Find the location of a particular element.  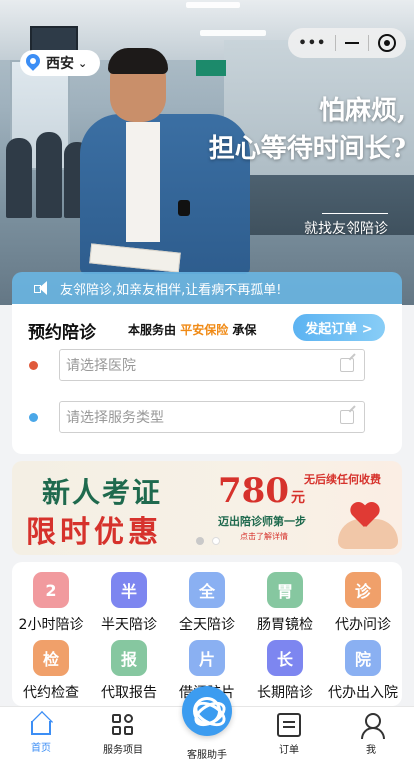

more-icon: ••• is located at coordinates (312, 43).